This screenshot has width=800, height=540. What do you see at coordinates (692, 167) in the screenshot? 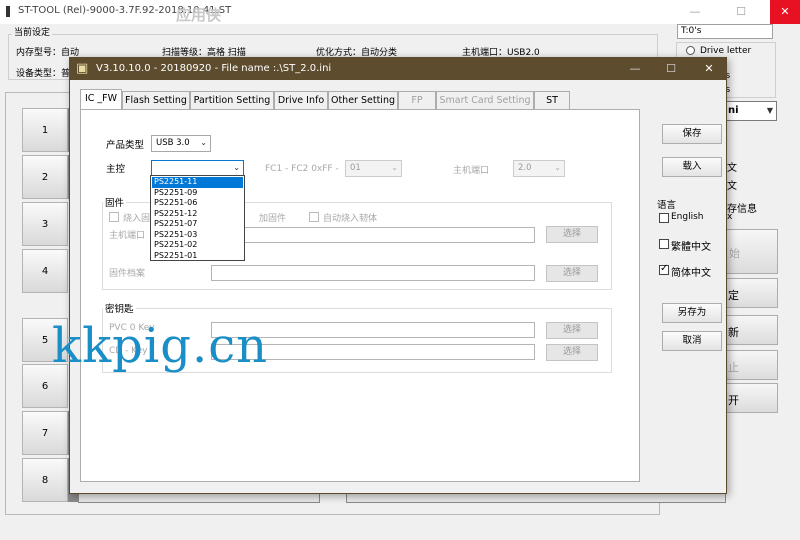
I see `load-button: 载入` at bounding box center [692, 167].